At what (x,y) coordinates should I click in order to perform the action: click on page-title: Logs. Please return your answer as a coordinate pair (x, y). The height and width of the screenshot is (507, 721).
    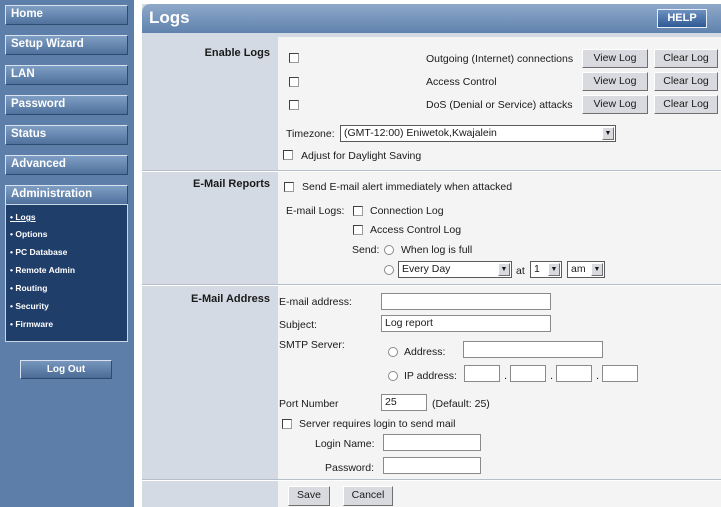
    Looking at the image, I should click on (169, 17).